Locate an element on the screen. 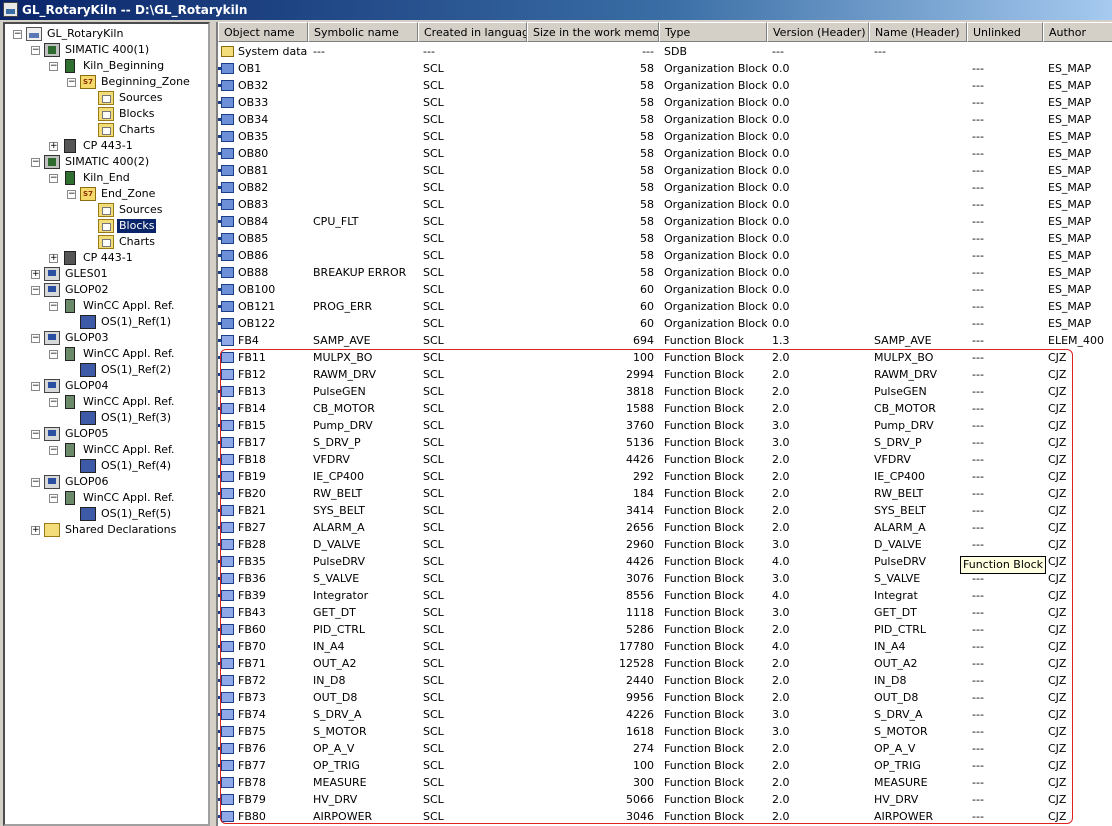 The height and width of the screenshot is (826, 1112). column-header-lang: Created in language is located at coordinates (472, 32).